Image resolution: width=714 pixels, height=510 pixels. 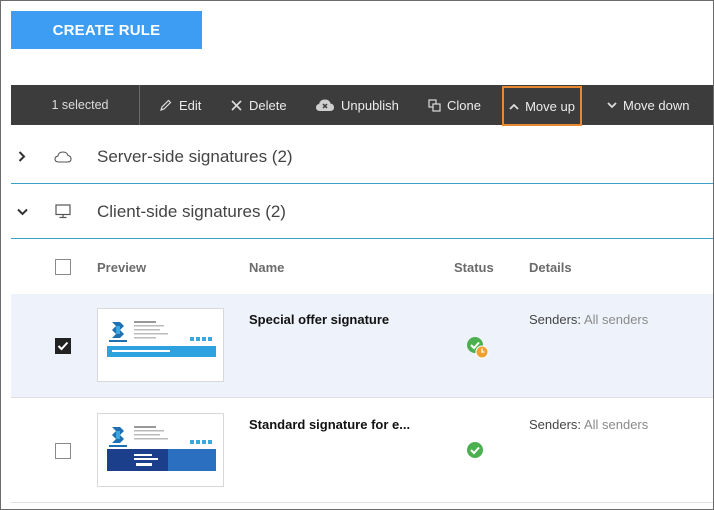 I want to click on clone-button: Clone, so click(x=454, y=105).